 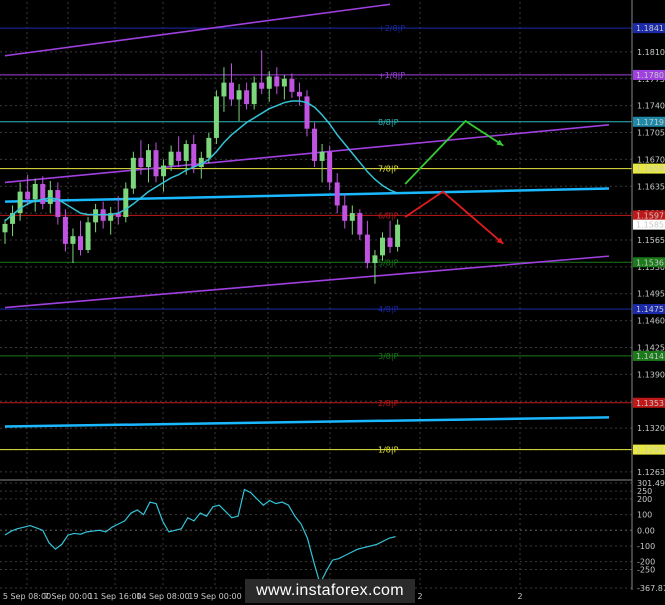 I want to click on indicator-tick-label: 0.00, so click(x=646, y=530).